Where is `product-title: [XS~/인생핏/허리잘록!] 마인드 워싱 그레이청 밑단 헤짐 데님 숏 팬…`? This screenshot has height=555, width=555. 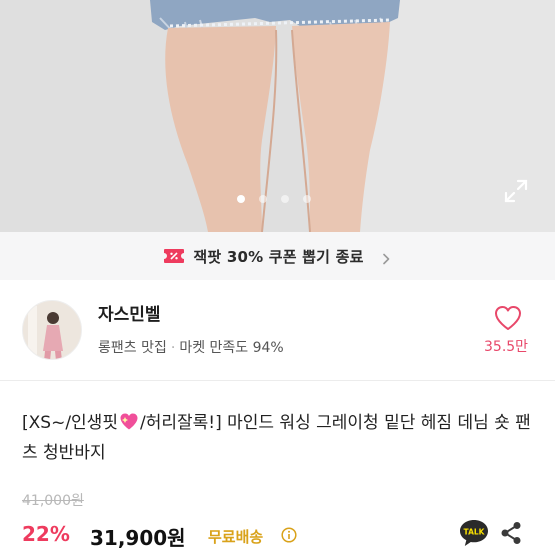
product-title: [XS~/인생핏/허리잘록!] 마인드 워싱 그레이청 밑단 헤짐 데님 숏 팬… is located at coordinates (279, 438).